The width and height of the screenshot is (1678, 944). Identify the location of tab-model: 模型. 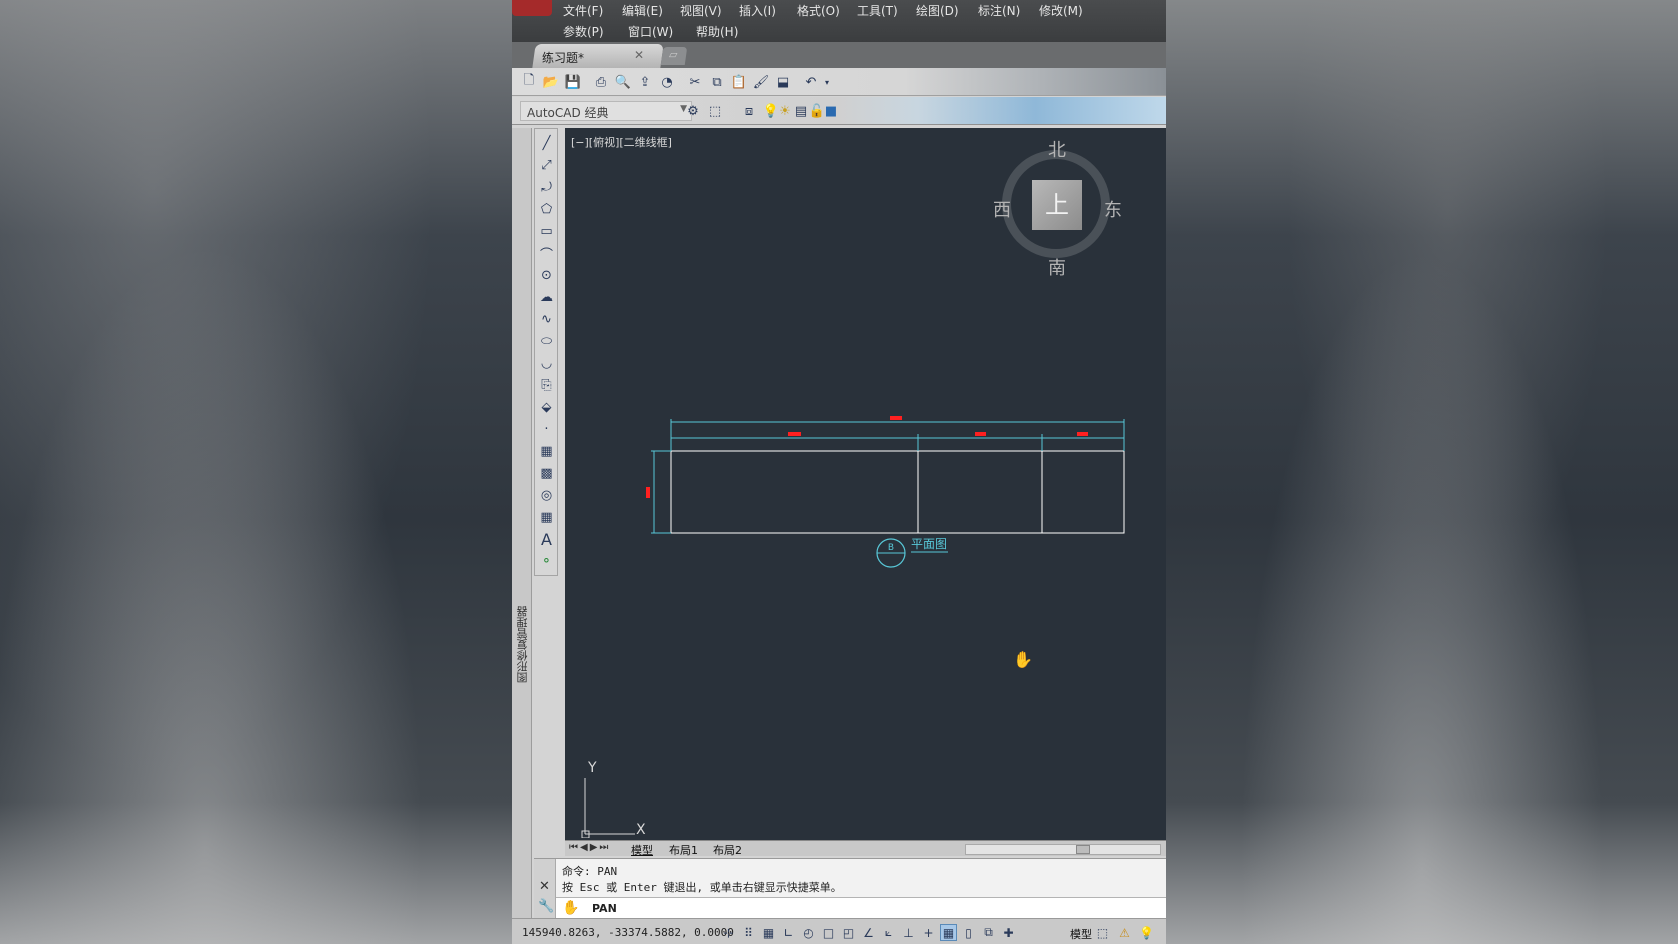
(642, 850).